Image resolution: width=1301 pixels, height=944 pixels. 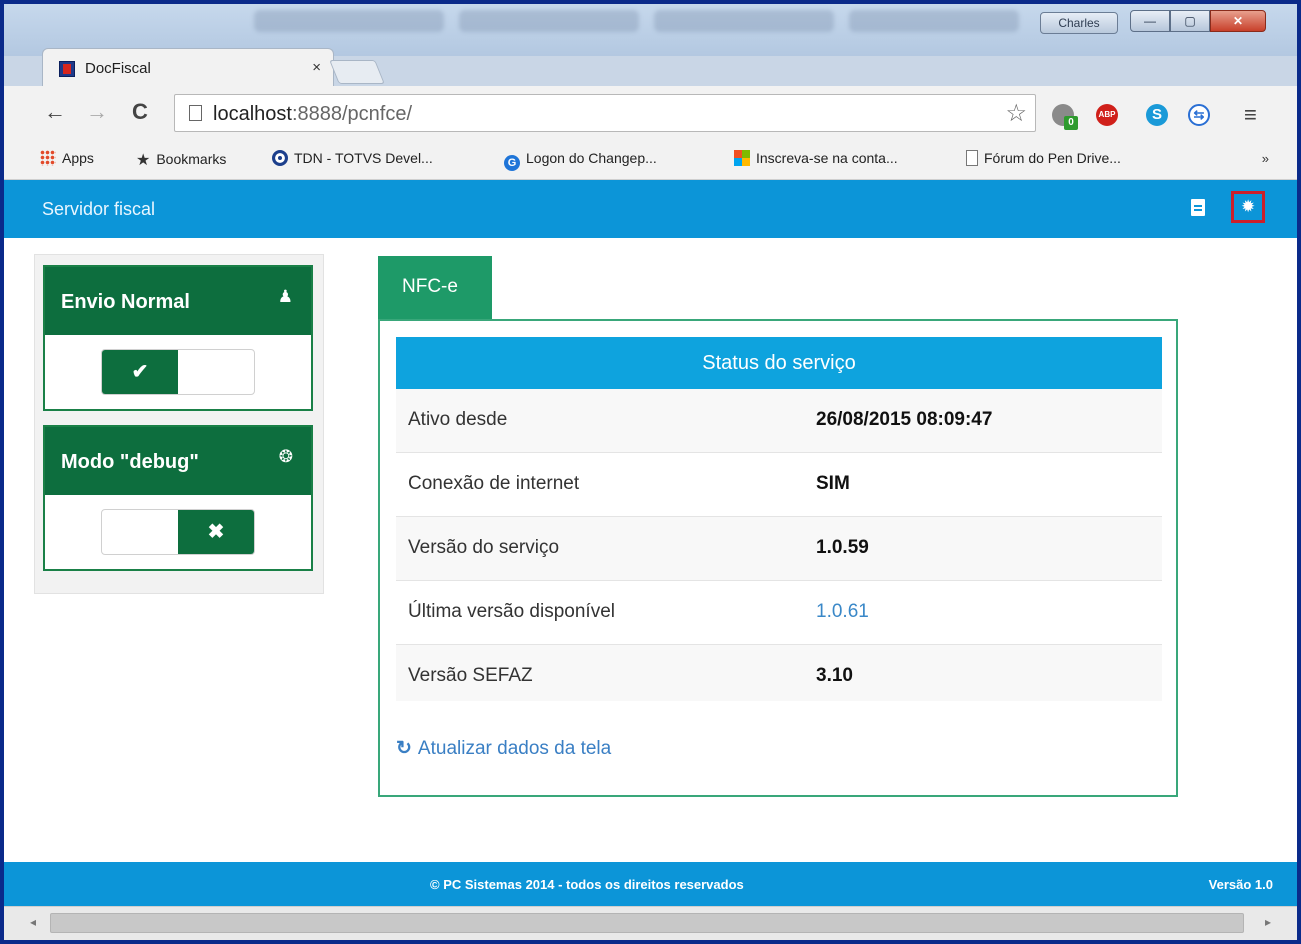 What do you see at coordinates (1265, 158) in the screenshot?
I see `more-bookmarks-icon: »` at bounding box center [1265, 158].